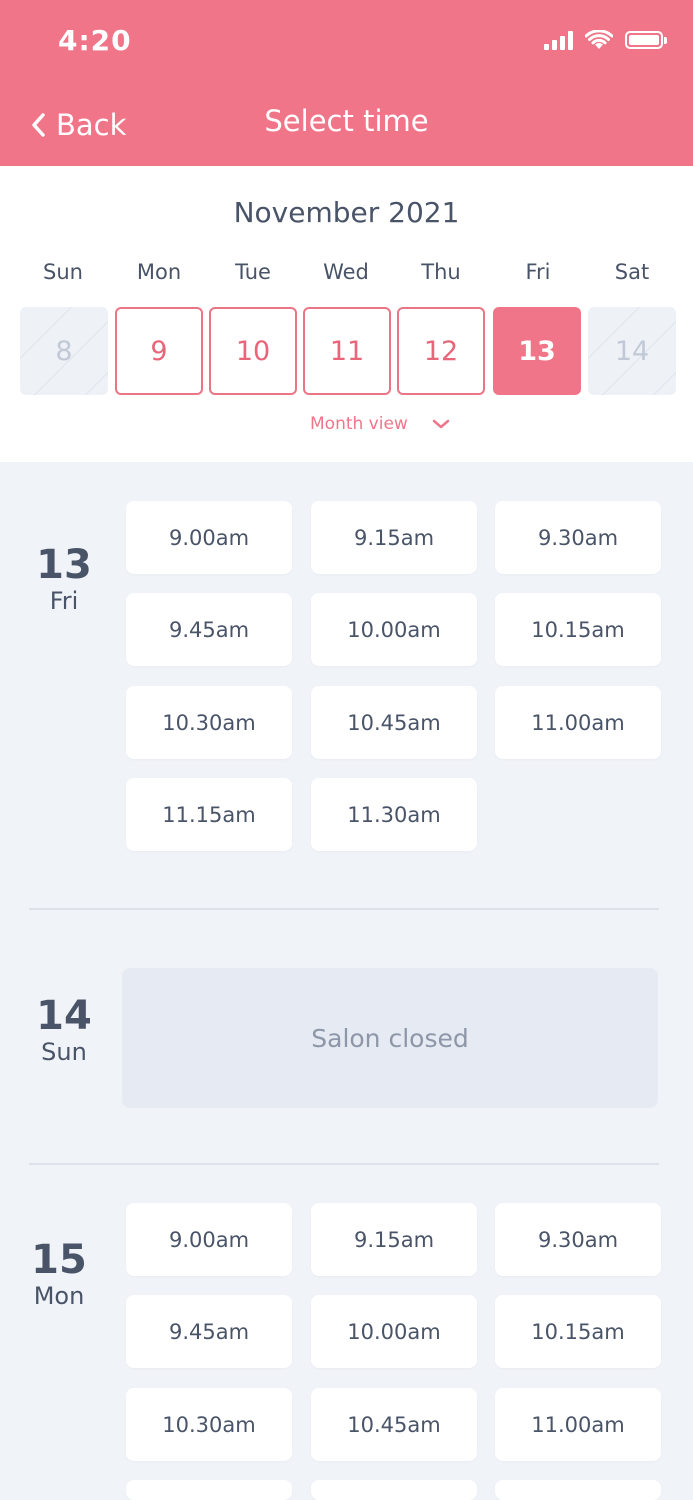 The height and width of the screenshot is (1500, 693). What do you see at coordinates (253, 272) in the screenshot?
I see `weekday-label: Tue` at bounding box center [253, 272].